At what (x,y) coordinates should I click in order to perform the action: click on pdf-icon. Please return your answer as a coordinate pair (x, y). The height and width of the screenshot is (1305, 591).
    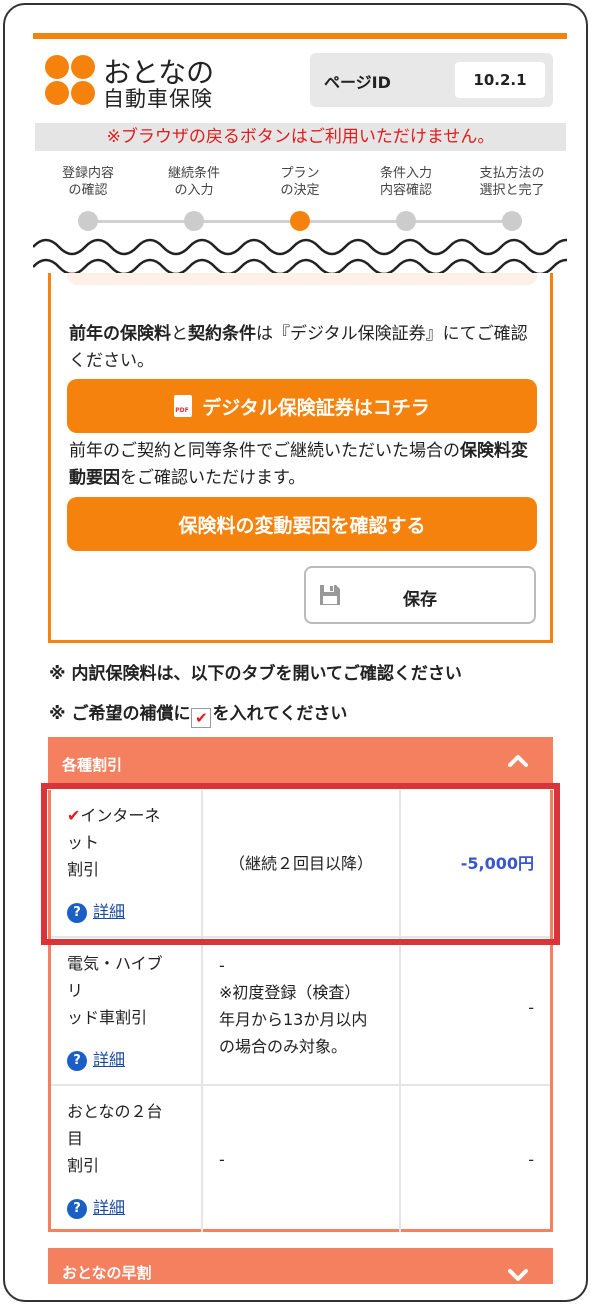
    Looking at the image, I should click on (183, 406).